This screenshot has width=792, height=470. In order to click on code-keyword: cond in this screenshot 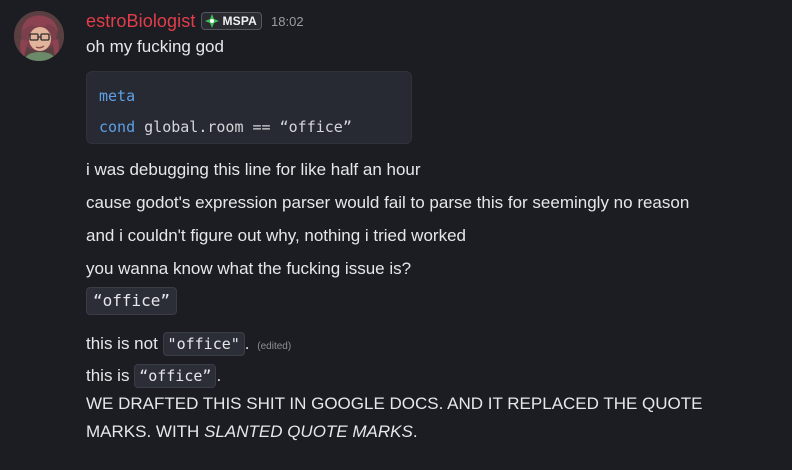, I will do `click(117, 127)`.